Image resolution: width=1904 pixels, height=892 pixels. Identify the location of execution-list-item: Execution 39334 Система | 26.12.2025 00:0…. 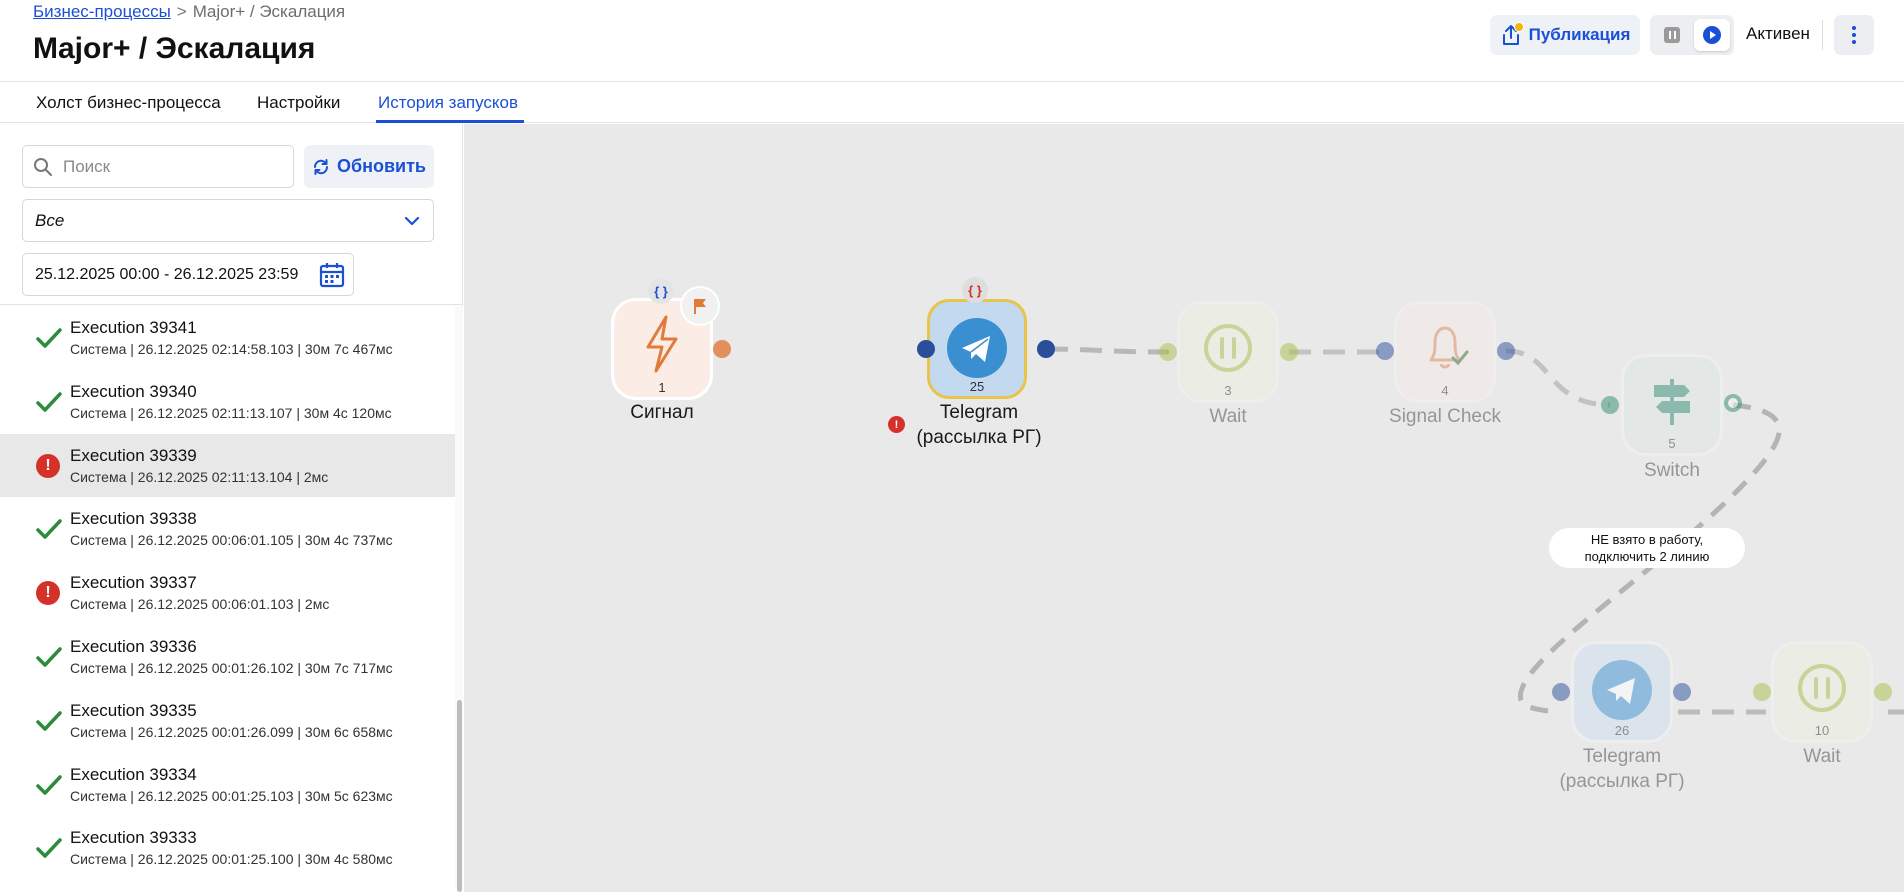
(227, 784).